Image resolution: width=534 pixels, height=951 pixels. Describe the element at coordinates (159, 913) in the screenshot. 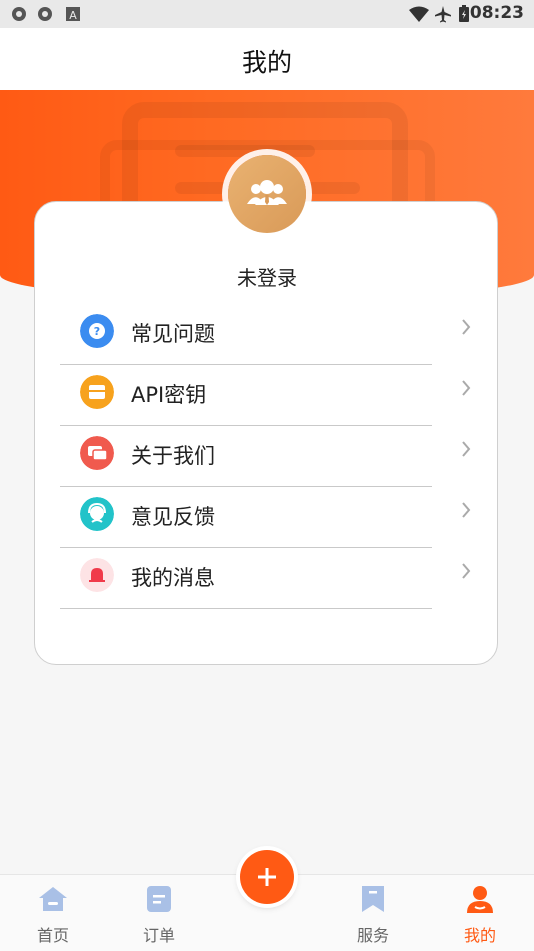

I see `tab-orders: 订单` at that location.